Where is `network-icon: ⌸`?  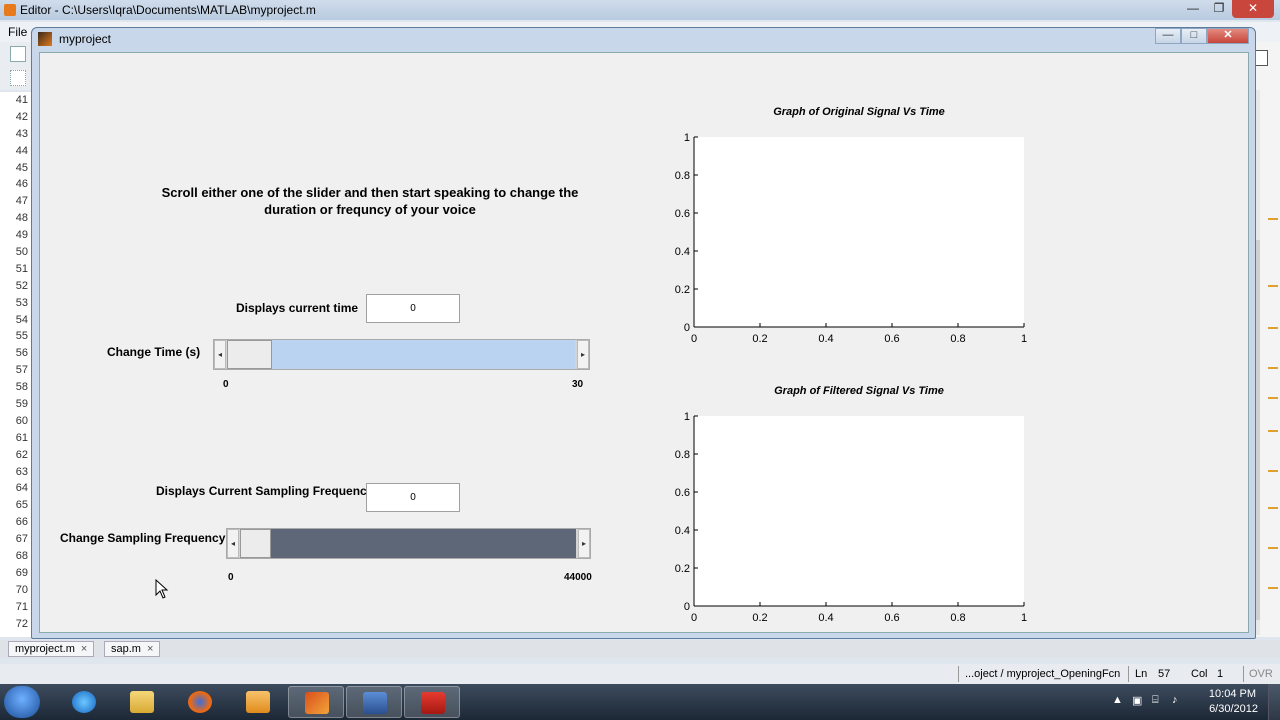
network-icon: ⌸ is located at coordinates (1158, 700).